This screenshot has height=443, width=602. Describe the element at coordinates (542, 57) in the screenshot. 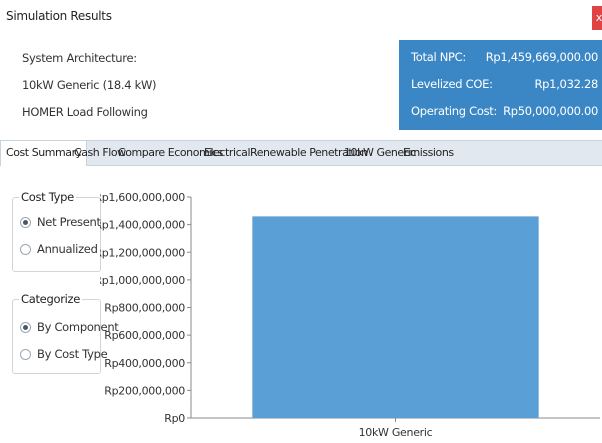

I see `total-npc-value: Rp1,459,669,000.00` at that location.